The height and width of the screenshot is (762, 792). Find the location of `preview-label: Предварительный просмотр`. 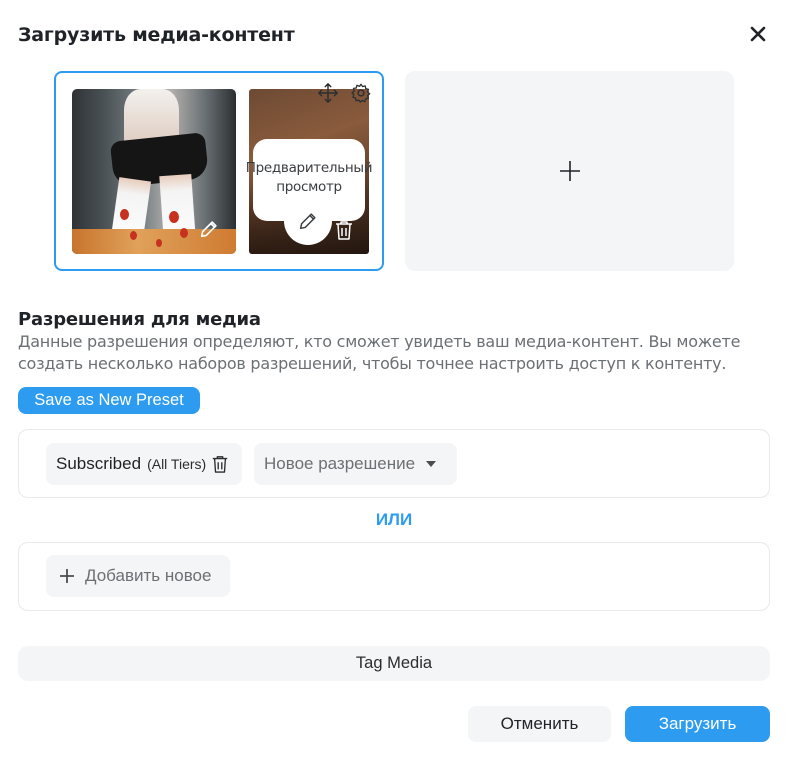

preview-label: Предварительный просмотр is located at coordinates (309, 178).